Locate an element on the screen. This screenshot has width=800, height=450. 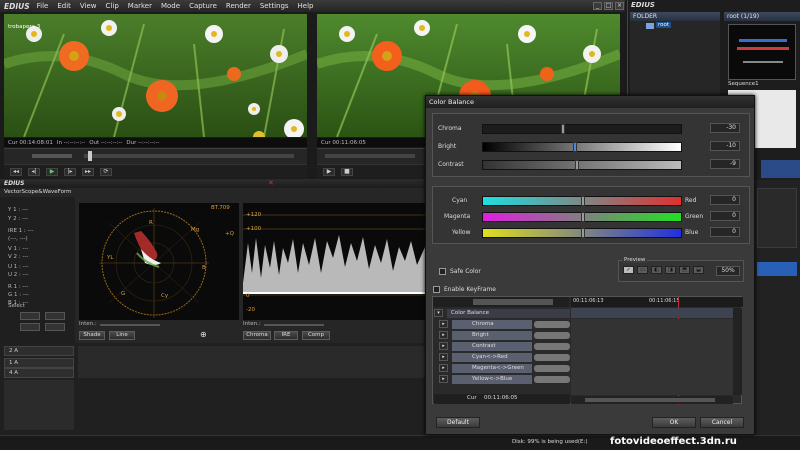
cyan-red-value: 0 is located at coordinates (725, 200).